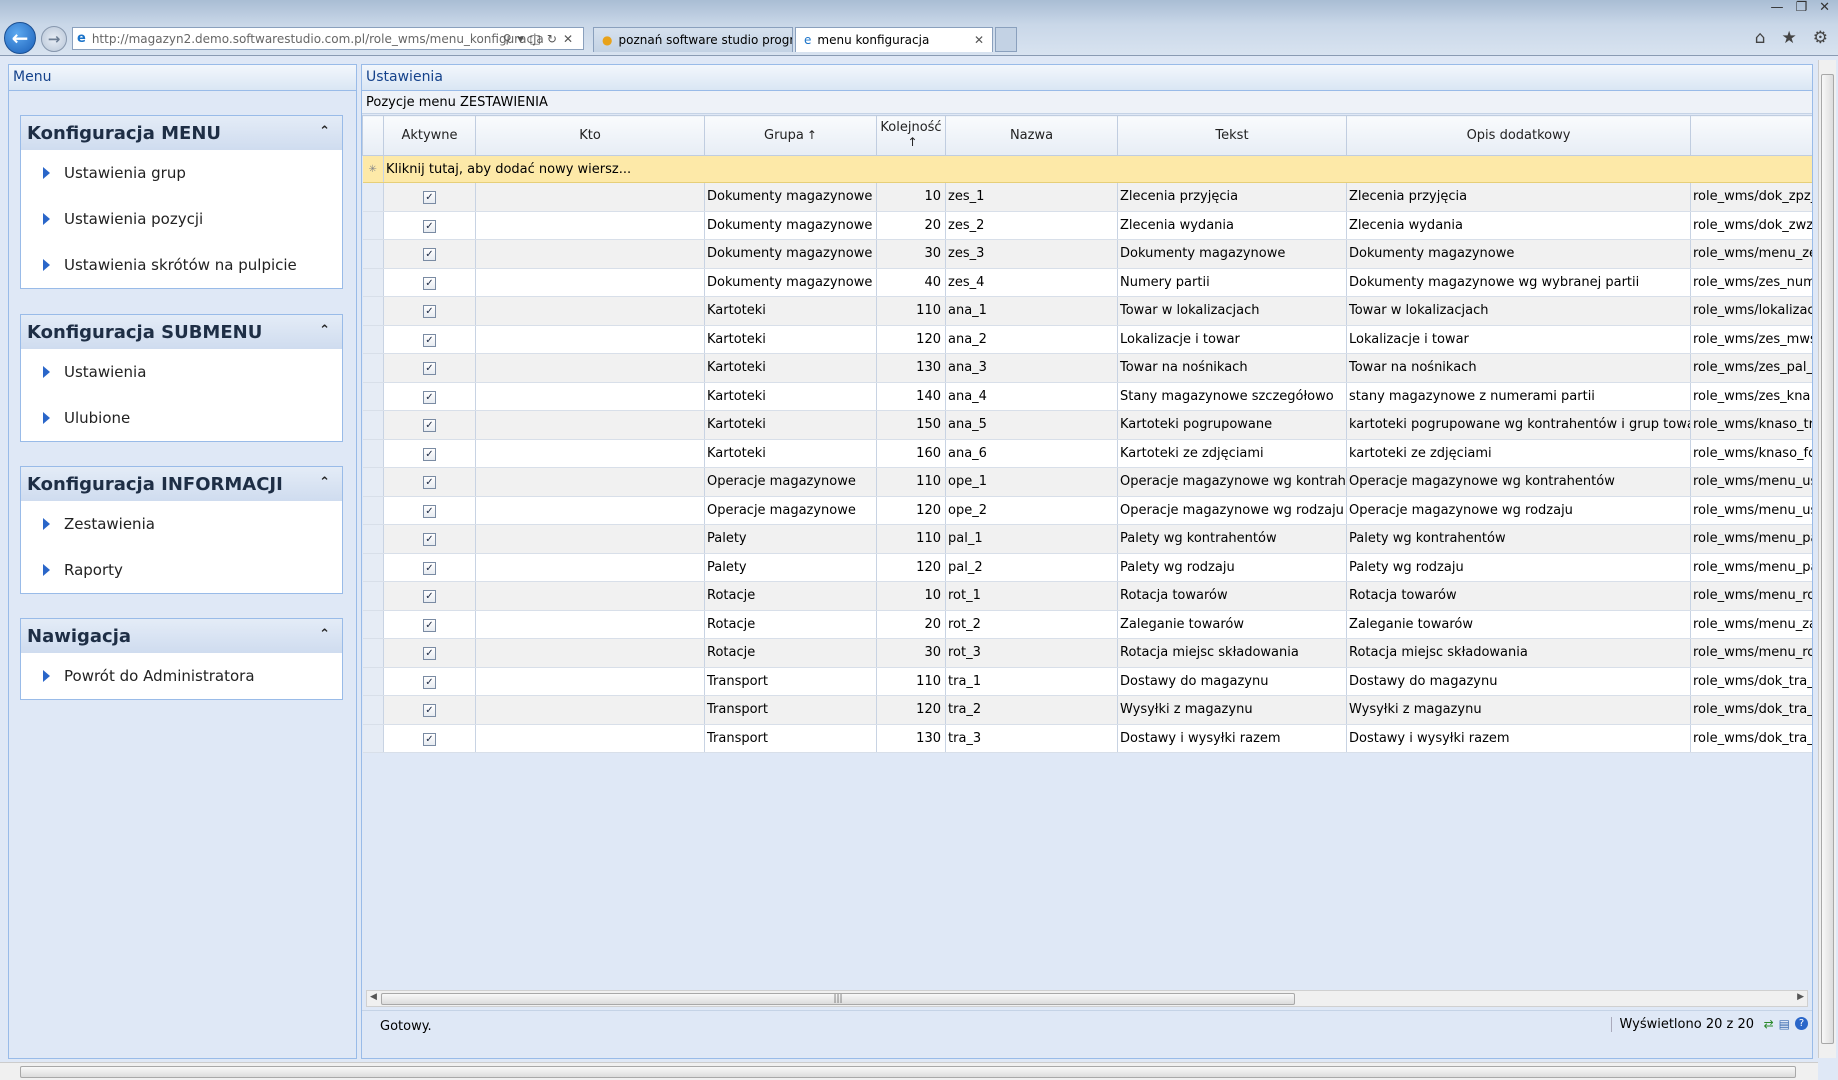 This screenshot has width=1838, height=1080. What do you see at coordinates (1232, 135) in the screenshot?
I see `col-header-tekst: Tekst` at bounding box center [1232, 135].